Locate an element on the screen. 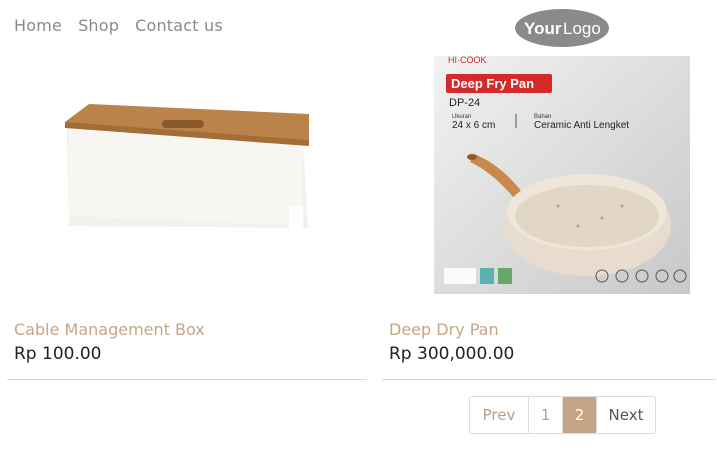  pan-material-value: Ceramic Anti Lengket is located at coordinates (581, 125).